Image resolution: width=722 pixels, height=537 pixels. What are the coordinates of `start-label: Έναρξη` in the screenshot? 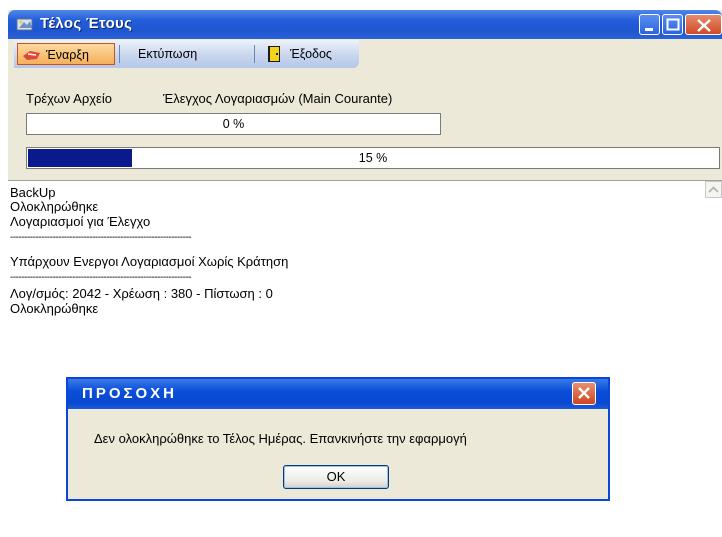 It's located at (67, 55).